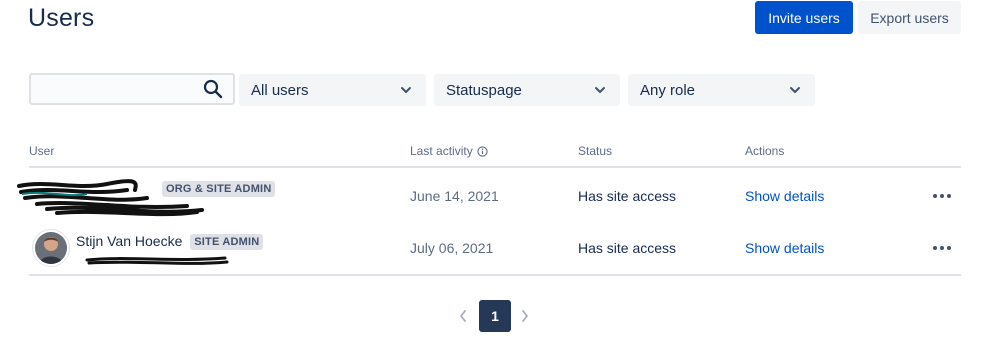 This screenshot has width=998, height=342. I want to click on page-button-current: 1, so click(495, 316).